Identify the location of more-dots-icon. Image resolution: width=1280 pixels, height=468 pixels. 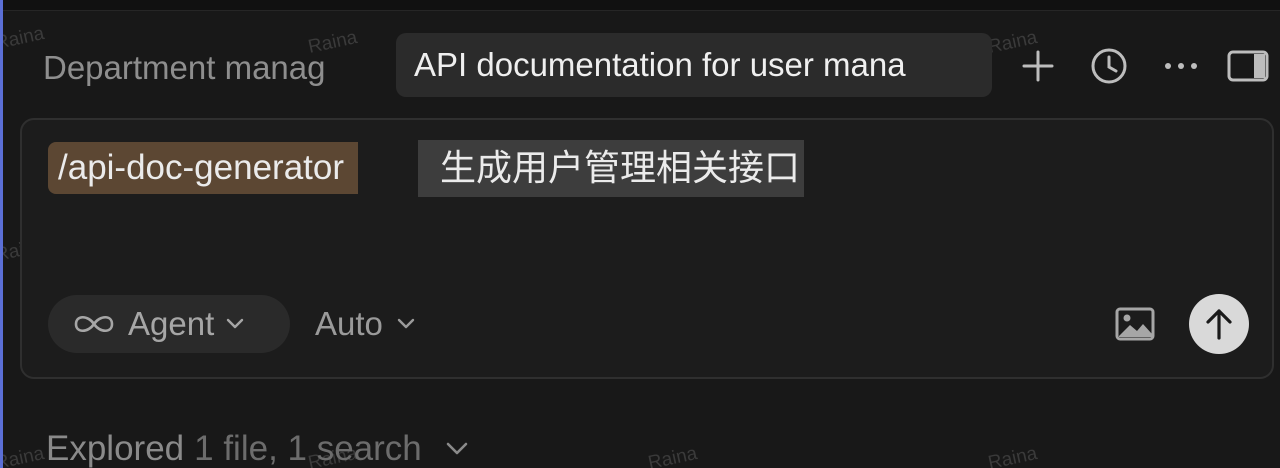
(1181, 66).